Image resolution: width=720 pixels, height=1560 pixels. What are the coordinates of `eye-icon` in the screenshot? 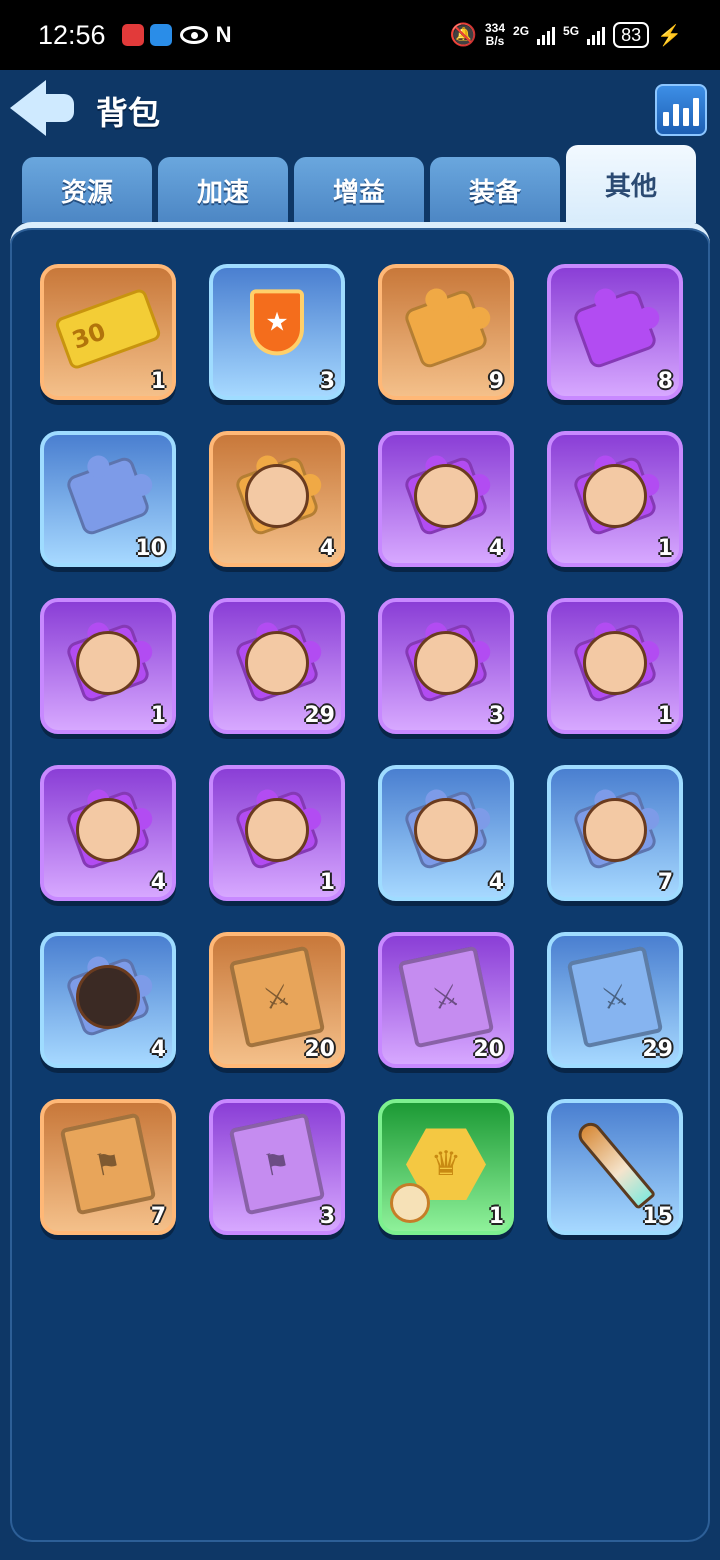 It's located at (193, 35).